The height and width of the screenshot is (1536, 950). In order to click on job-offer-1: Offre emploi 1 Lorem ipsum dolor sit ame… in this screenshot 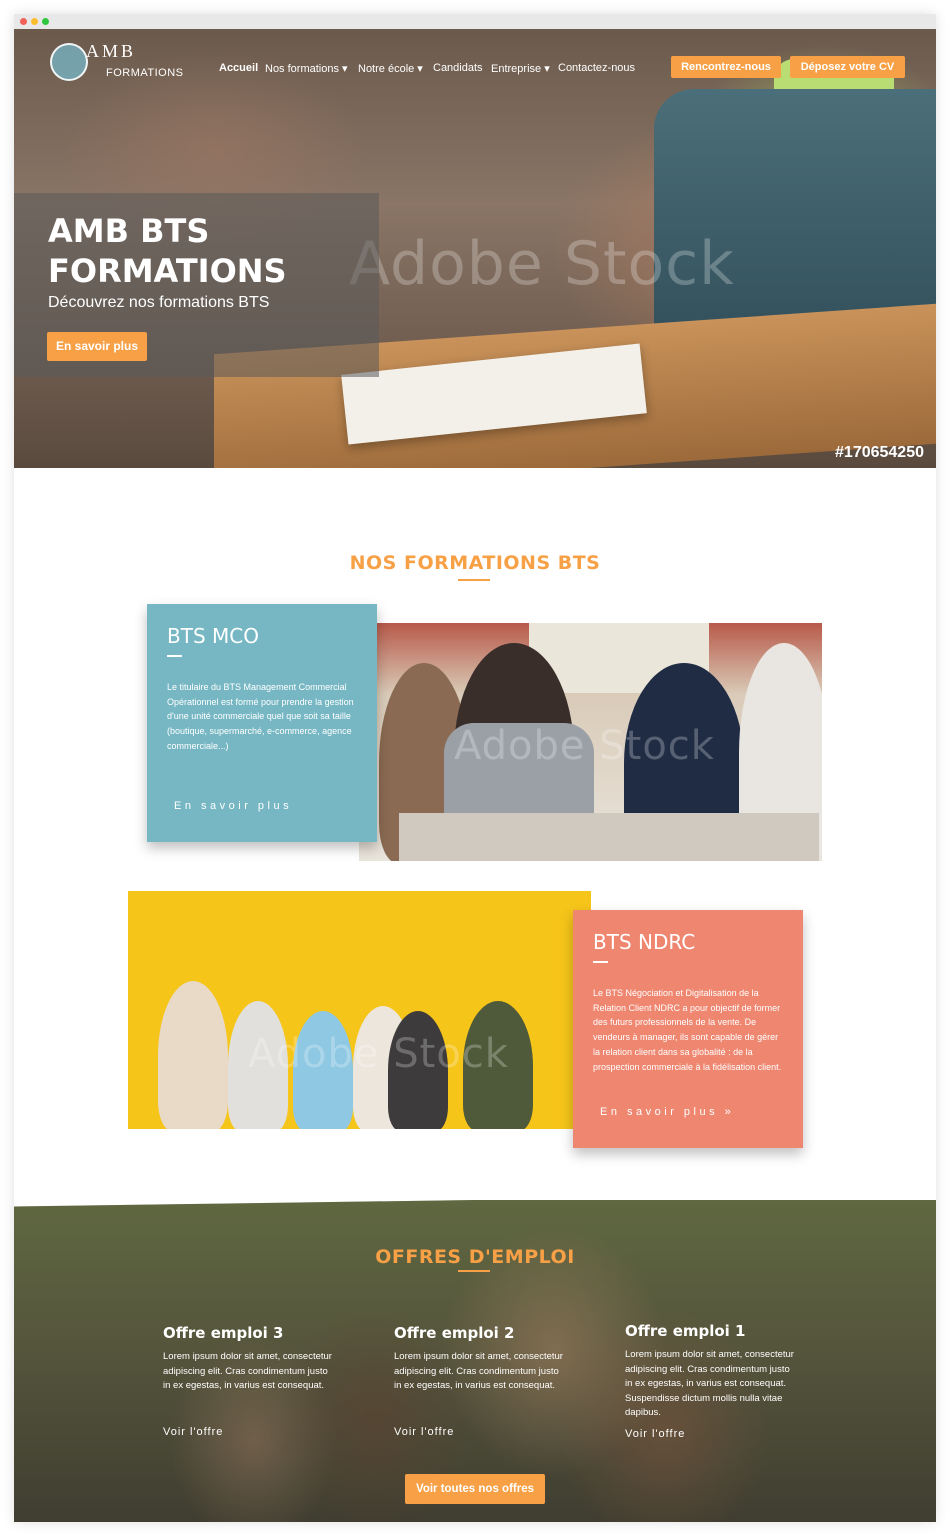, I will do `click(710, 1392)`.